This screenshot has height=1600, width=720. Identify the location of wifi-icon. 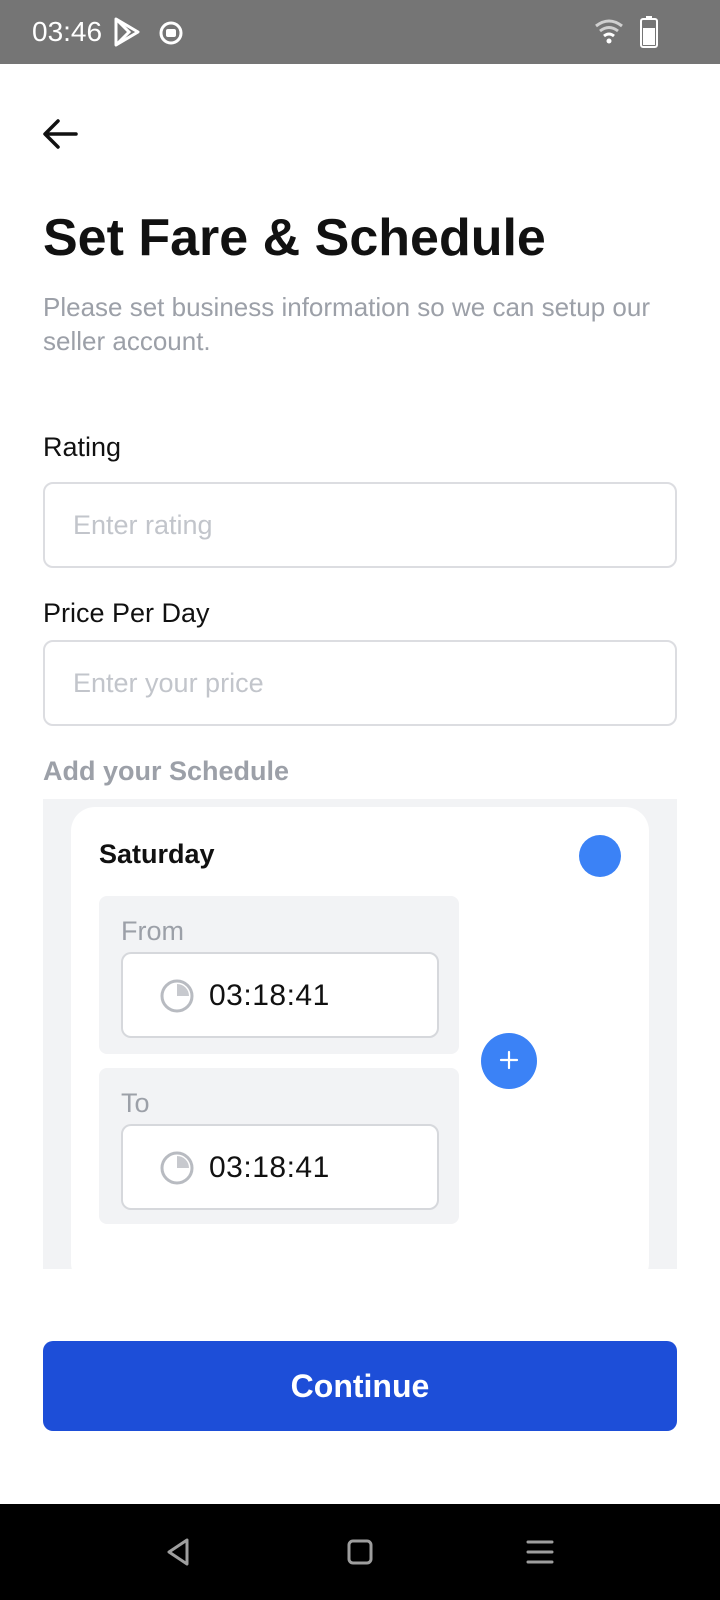
(609, 33).